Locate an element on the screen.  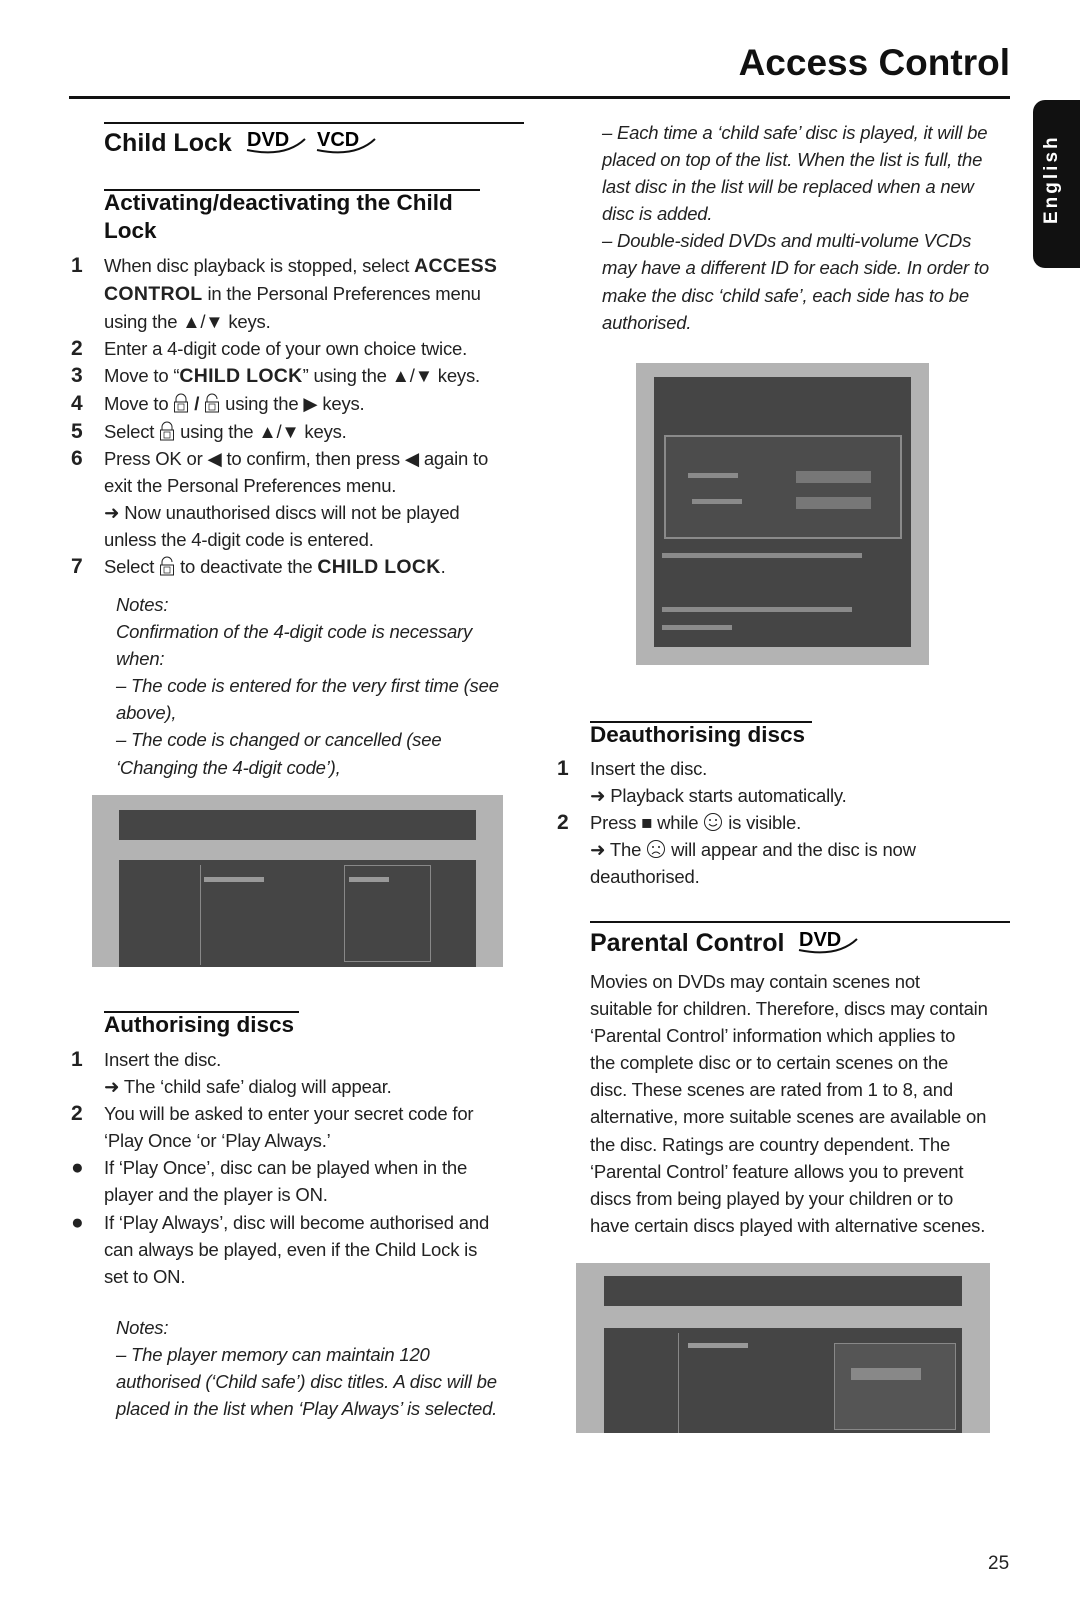
deauthorising-heading: Deauthorising discs is located at coordinates (698, 734).